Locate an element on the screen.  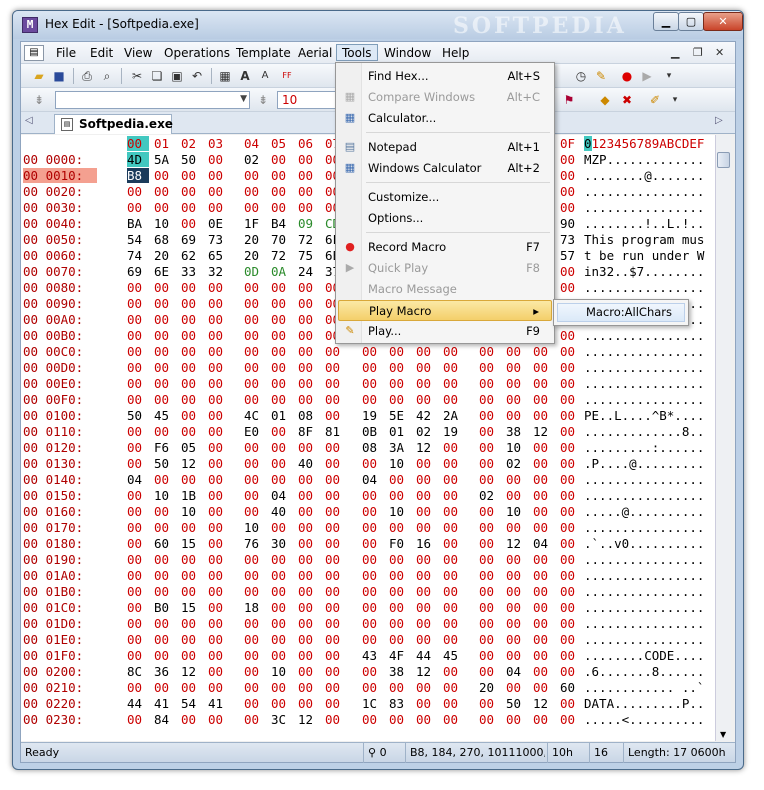
hex-byte: 41 is located at coordinates (165, 703).